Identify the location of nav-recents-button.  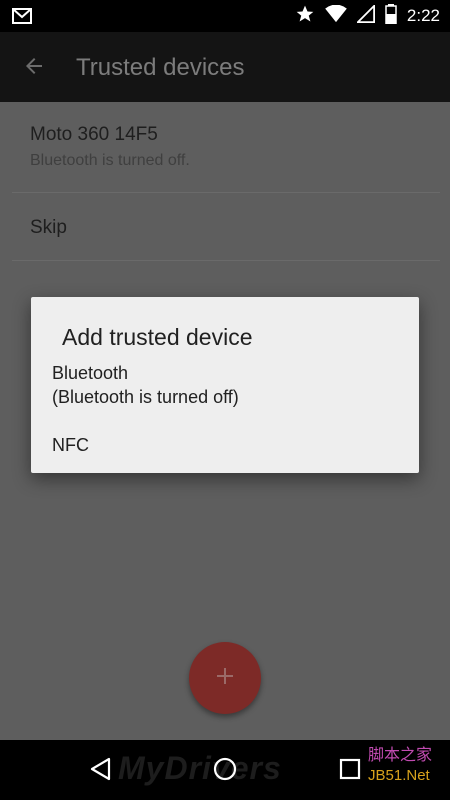
(350, 771).